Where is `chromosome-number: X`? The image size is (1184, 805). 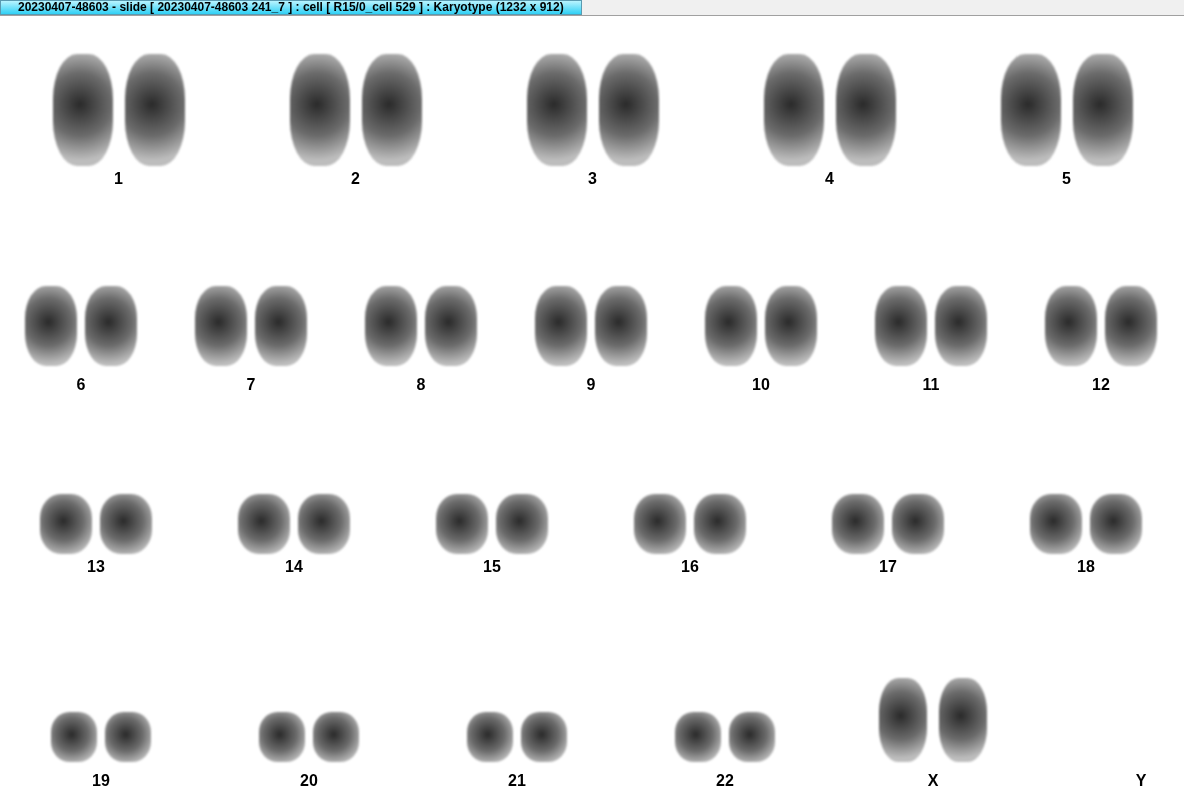
chromosome-number: X is located at coordinates (933, 781).